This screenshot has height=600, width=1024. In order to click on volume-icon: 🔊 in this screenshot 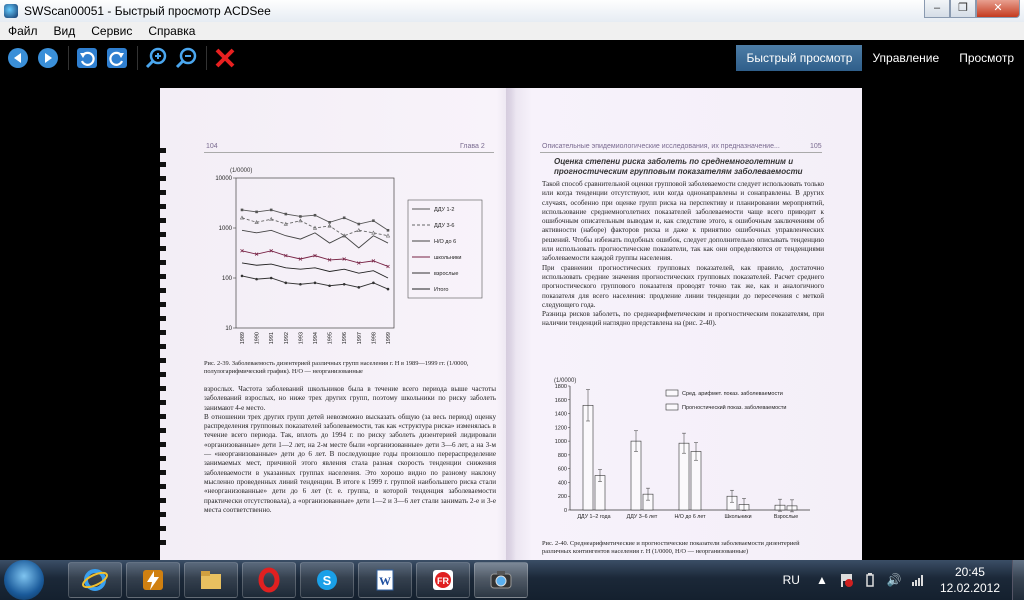, I will do `click(894, 580)`.